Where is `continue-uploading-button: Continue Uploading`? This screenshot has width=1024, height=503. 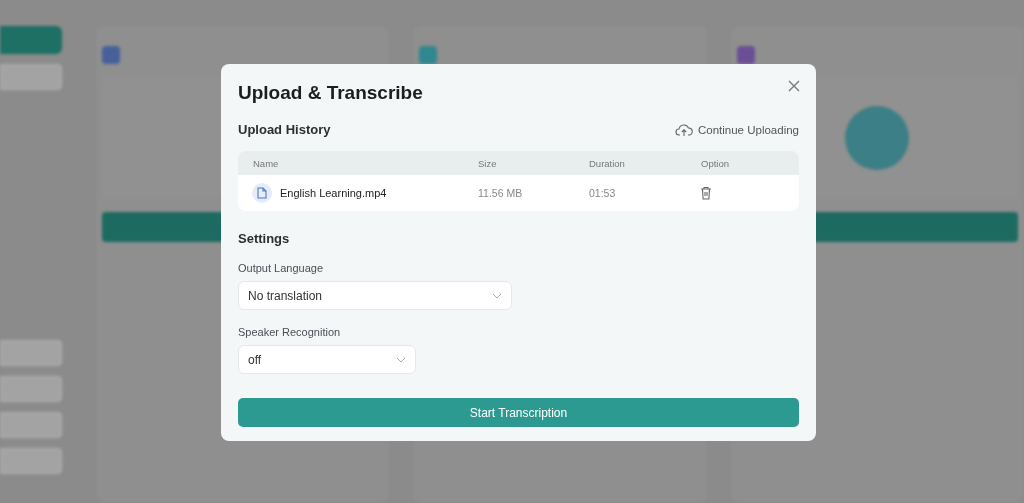
continue-uploading-button: Continue Uploading is located at coordinates (736, 129).